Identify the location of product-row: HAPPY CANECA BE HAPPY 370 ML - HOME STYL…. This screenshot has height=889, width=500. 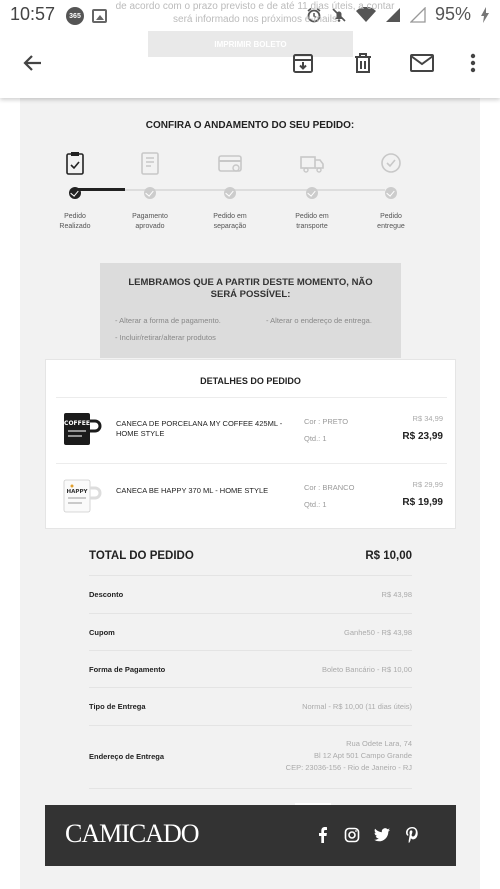
(251, 498).